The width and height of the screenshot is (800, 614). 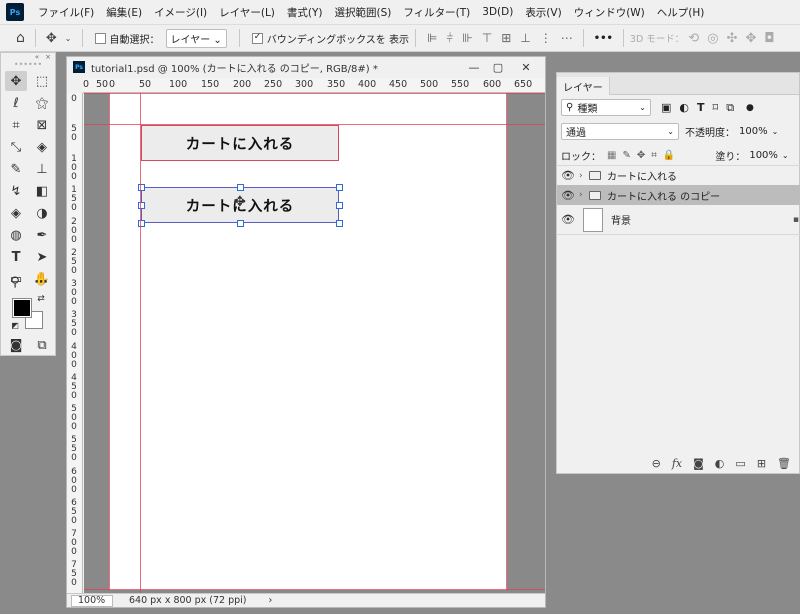 I want to click on home-icon: ⌂, so click(x=20, y=38).